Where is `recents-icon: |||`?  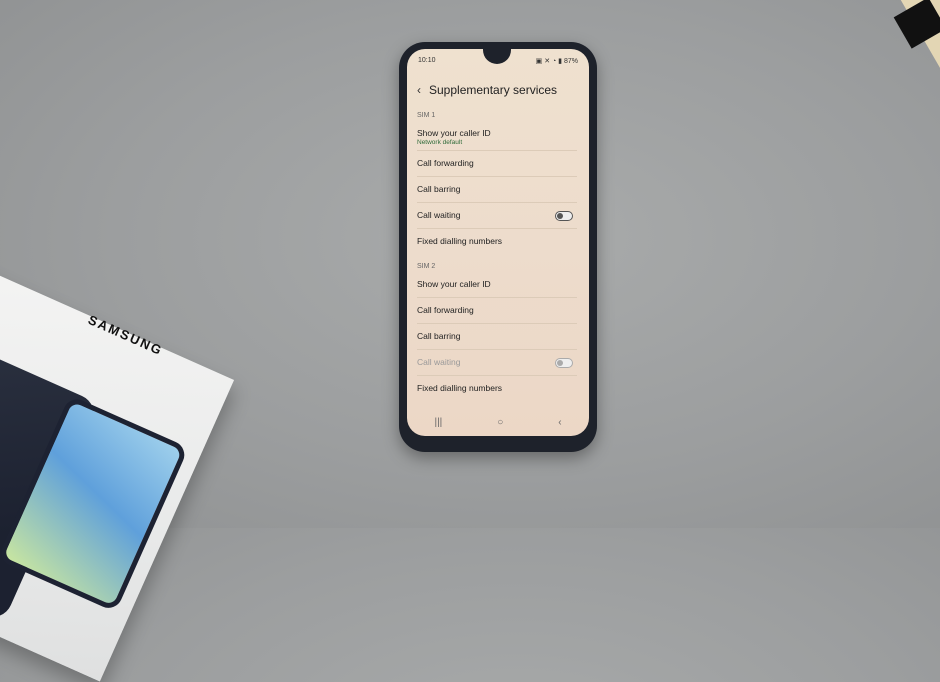 recents-icon: ||| is located at coordinates (438, 422).